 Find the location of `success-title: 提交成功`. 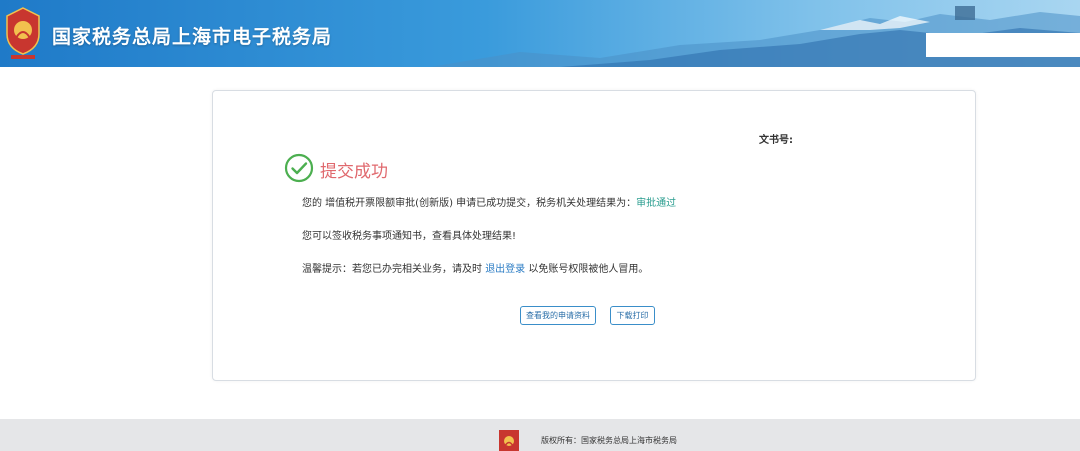

success-title: 提交成功 is located at coordinates (354, 172).